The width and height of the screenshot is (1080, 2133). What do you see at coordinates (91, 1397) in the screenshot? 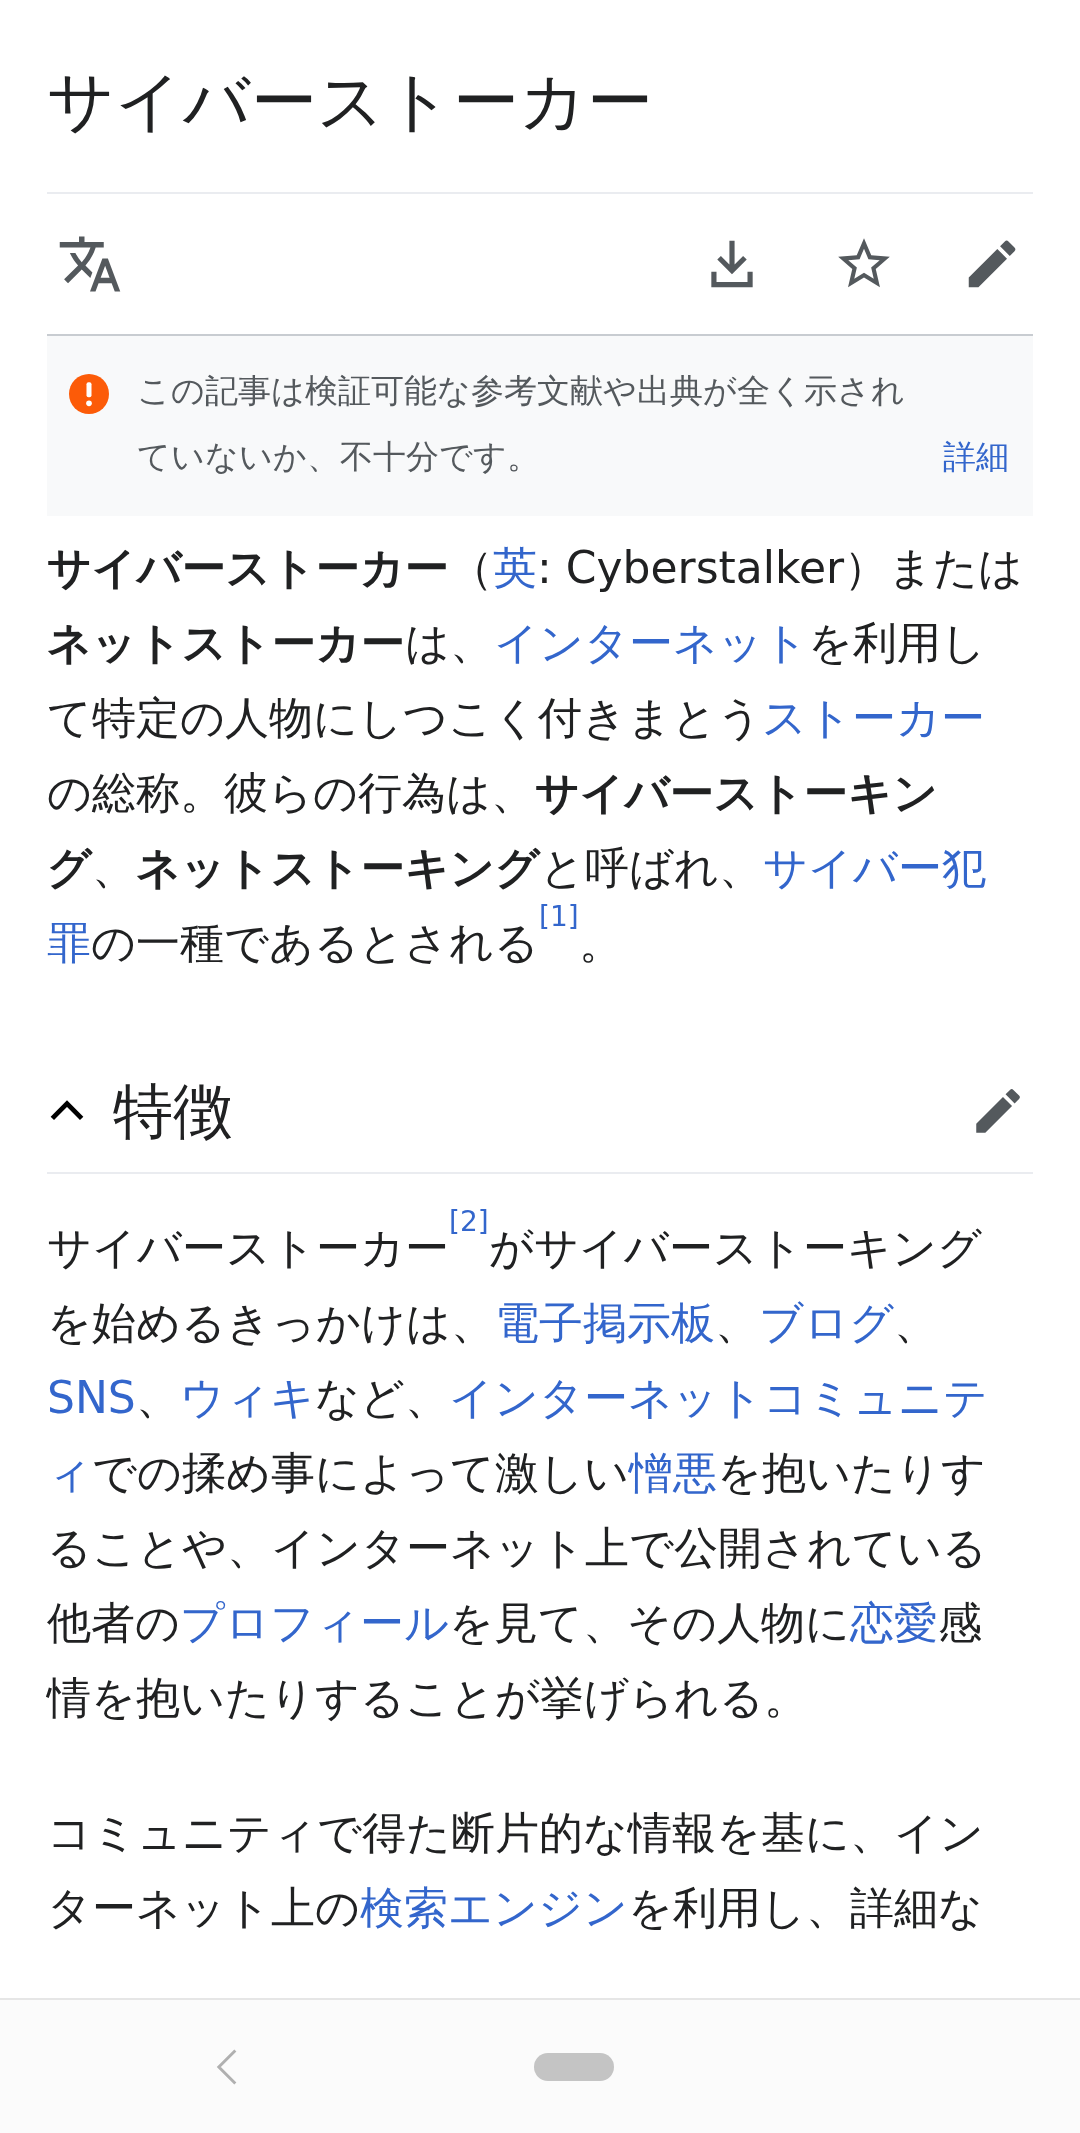
I see `link: SNS` at bounding box center [91, 1397].